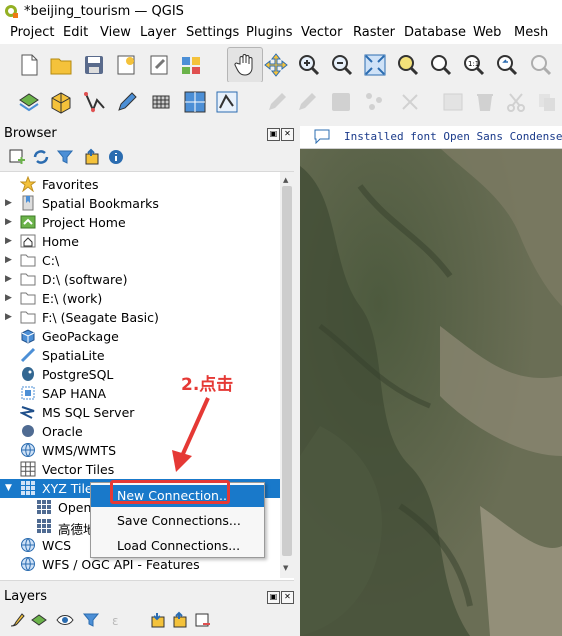  What do you see at coordinates (147, 355) in the screenshot?
I see `tree-item-spatialite: SpatiaLite` at bounding box center [147, 355].